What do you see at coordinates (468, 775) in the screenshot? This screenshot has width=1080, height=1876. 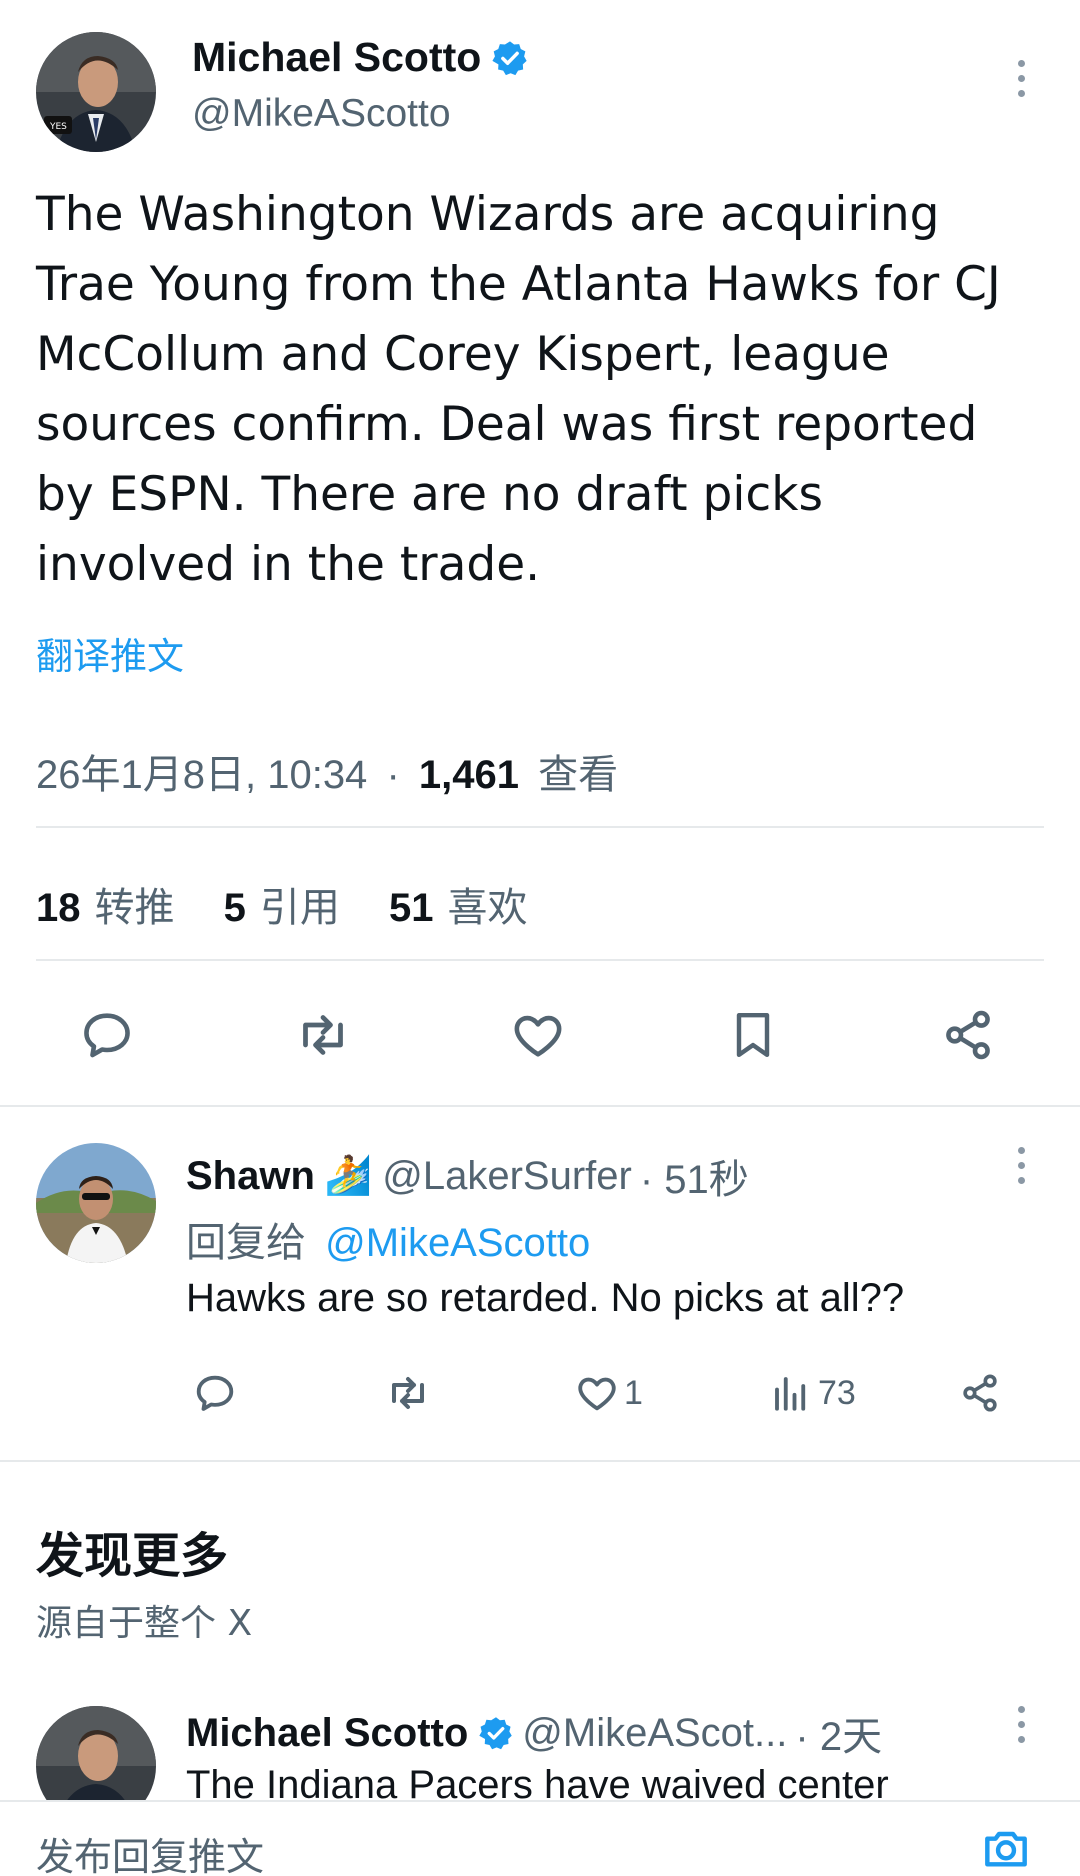 I see `views-count: 1,461` at bounding box center [468, 775].